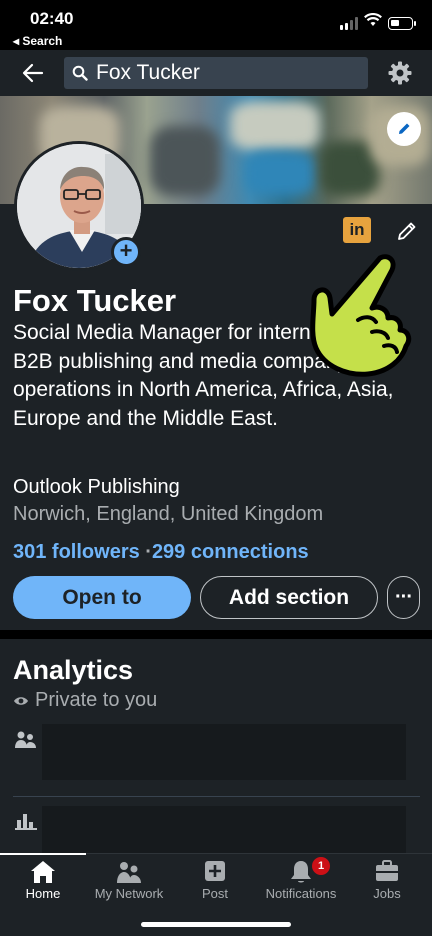 Image resolution: width=432 pixels, height=936 pixels. I want to click on notifications-badge: 1, so click(321, 866).